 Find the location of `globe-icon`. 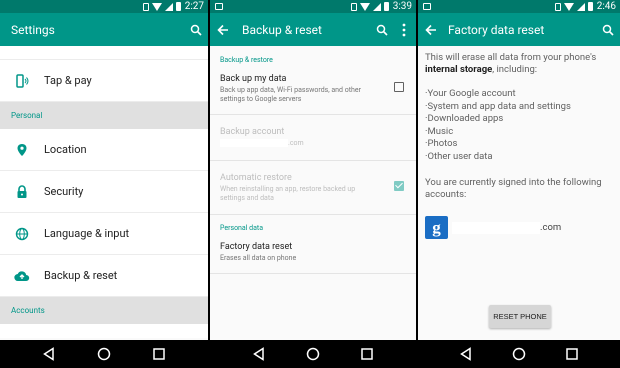

globe-icon is located at coordinates (22, 234).